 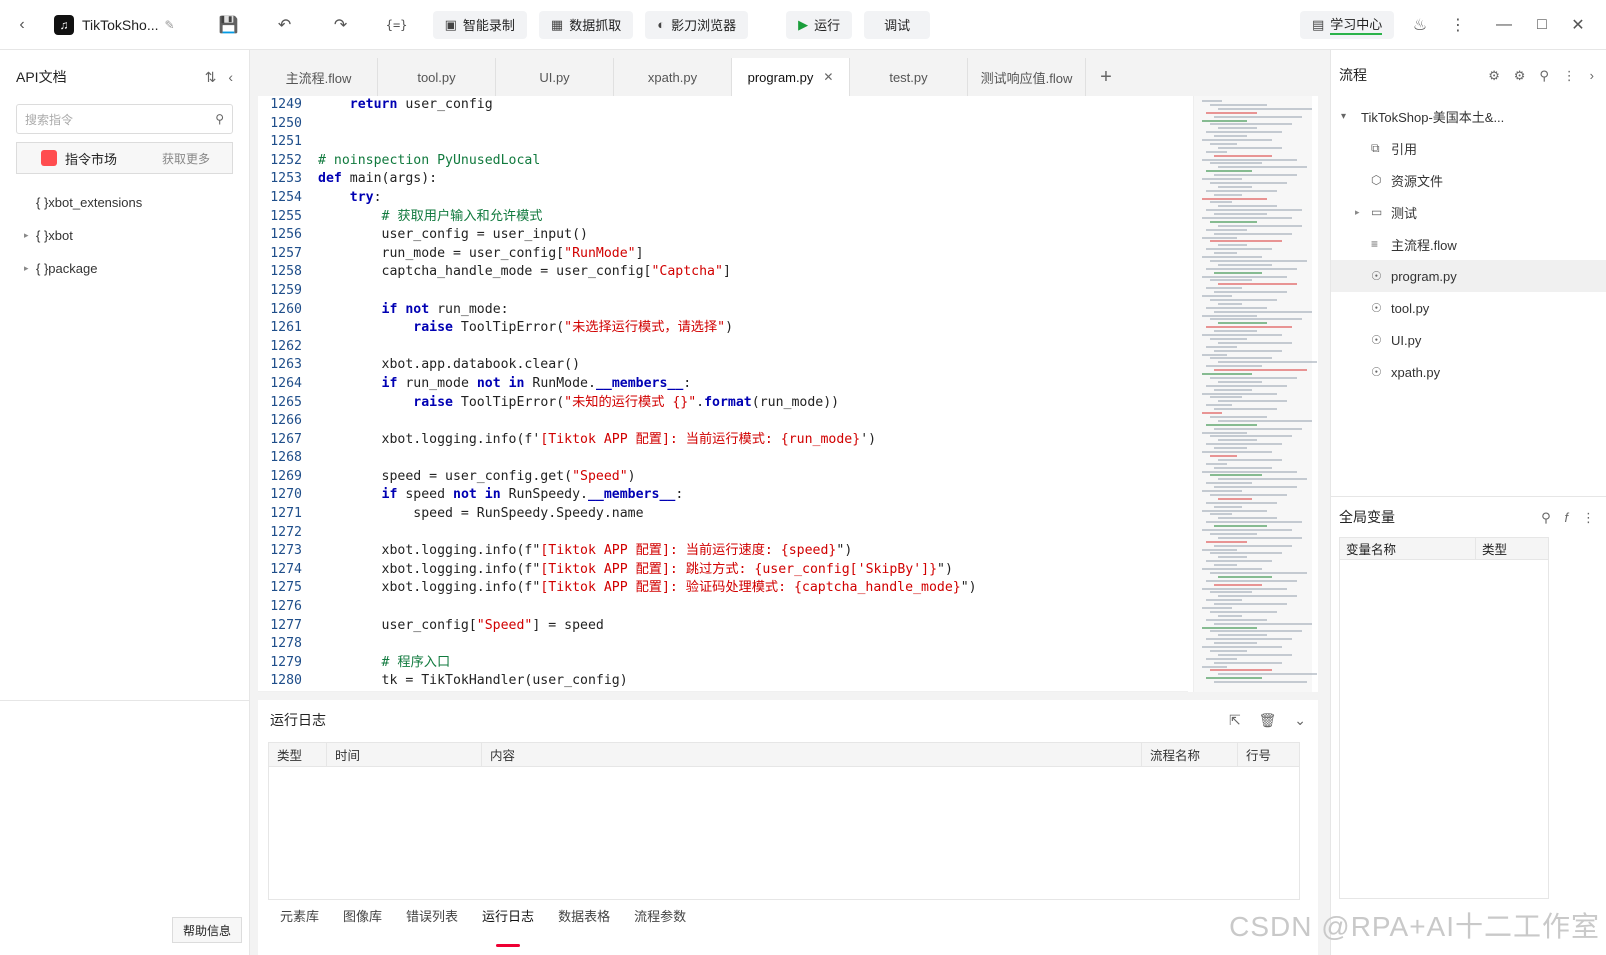 I want to click on smart-record-button: ▣ 智能录制, so click(x=479, y=24).